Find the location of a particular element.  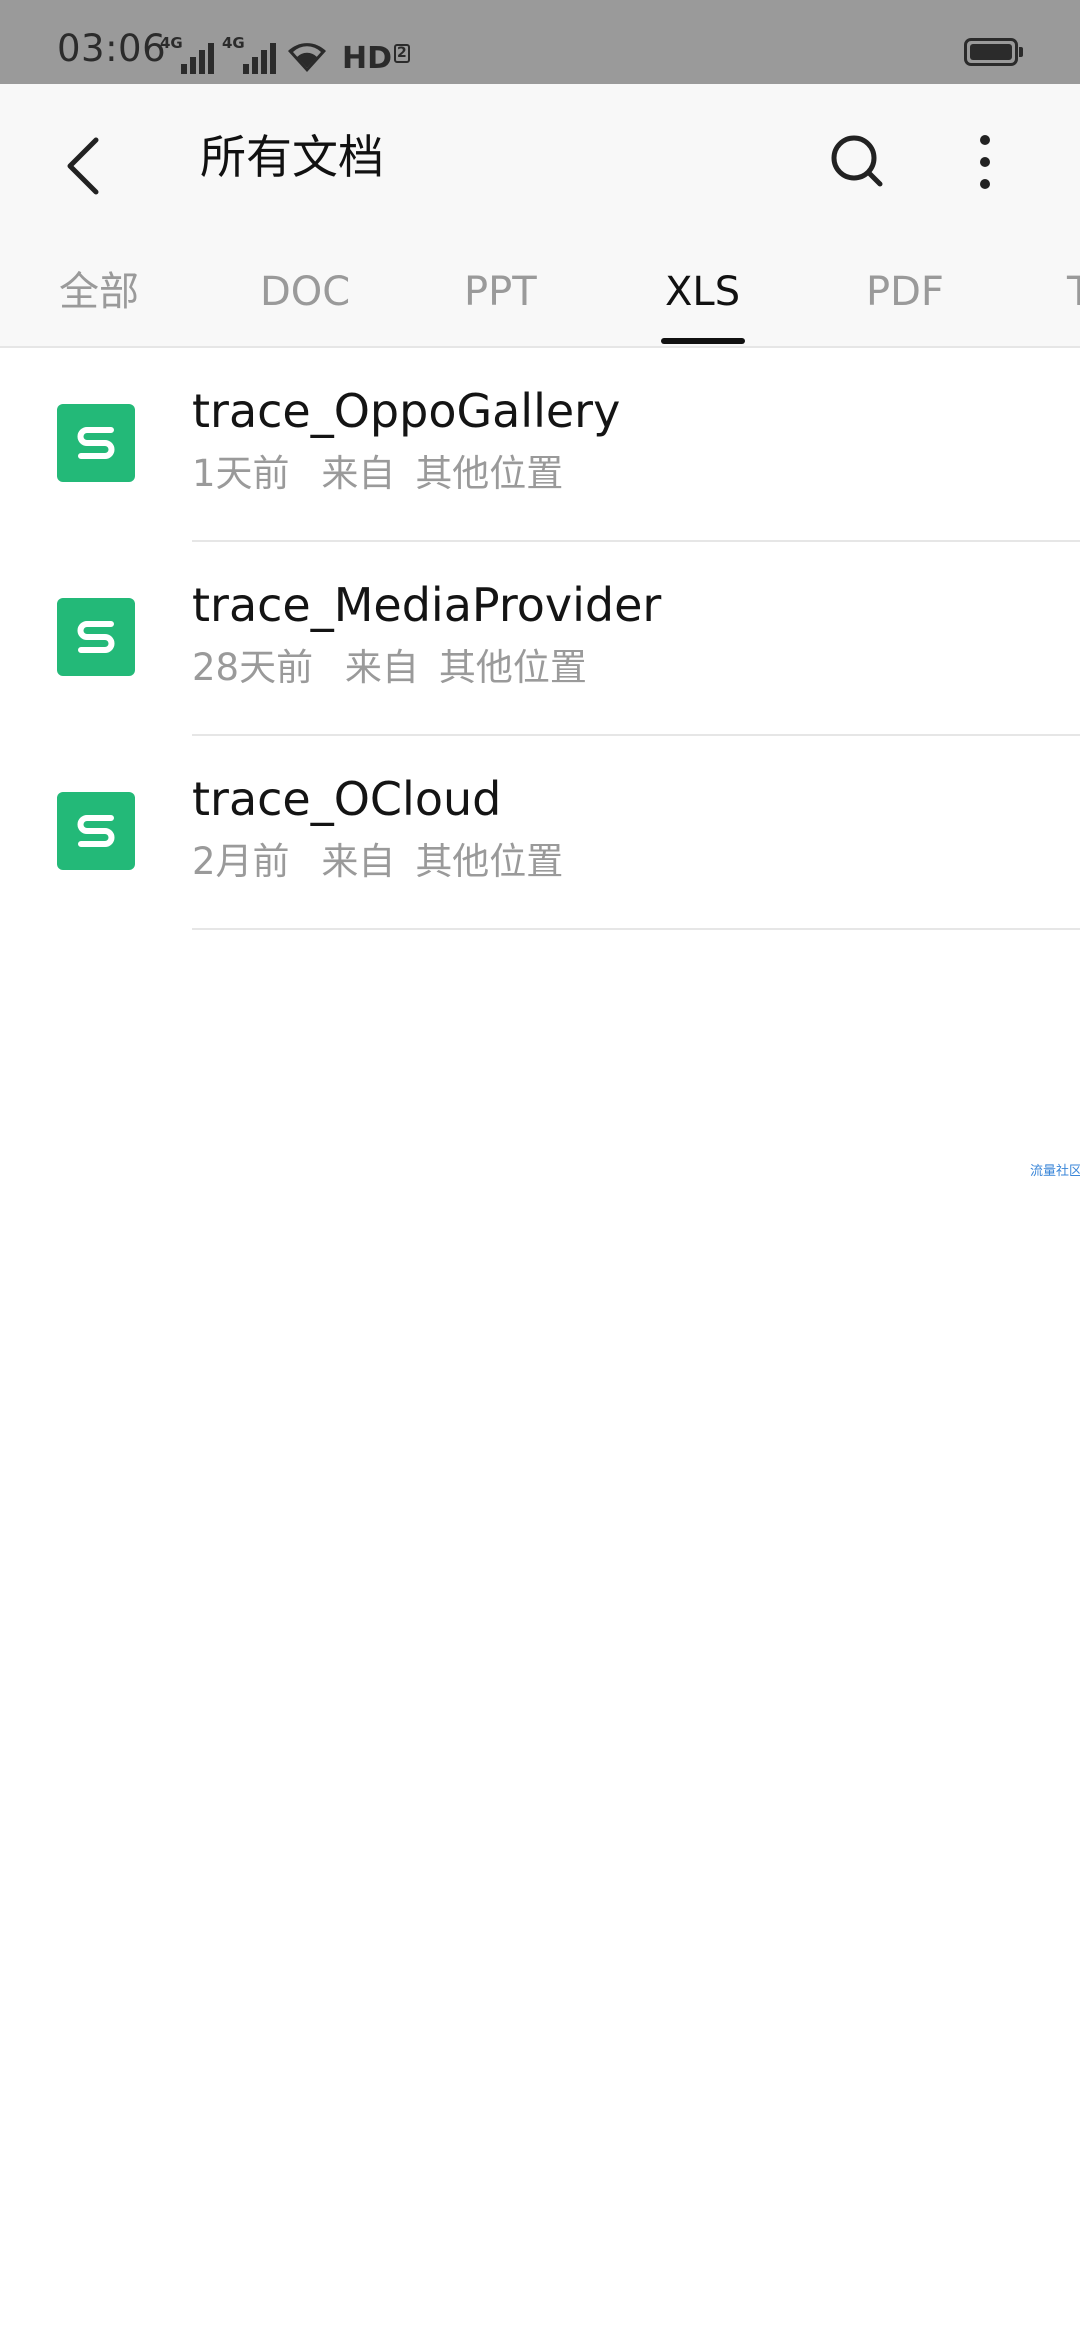

status-icons: 4G 4G HD 2 is located at coordinates (285, 54).